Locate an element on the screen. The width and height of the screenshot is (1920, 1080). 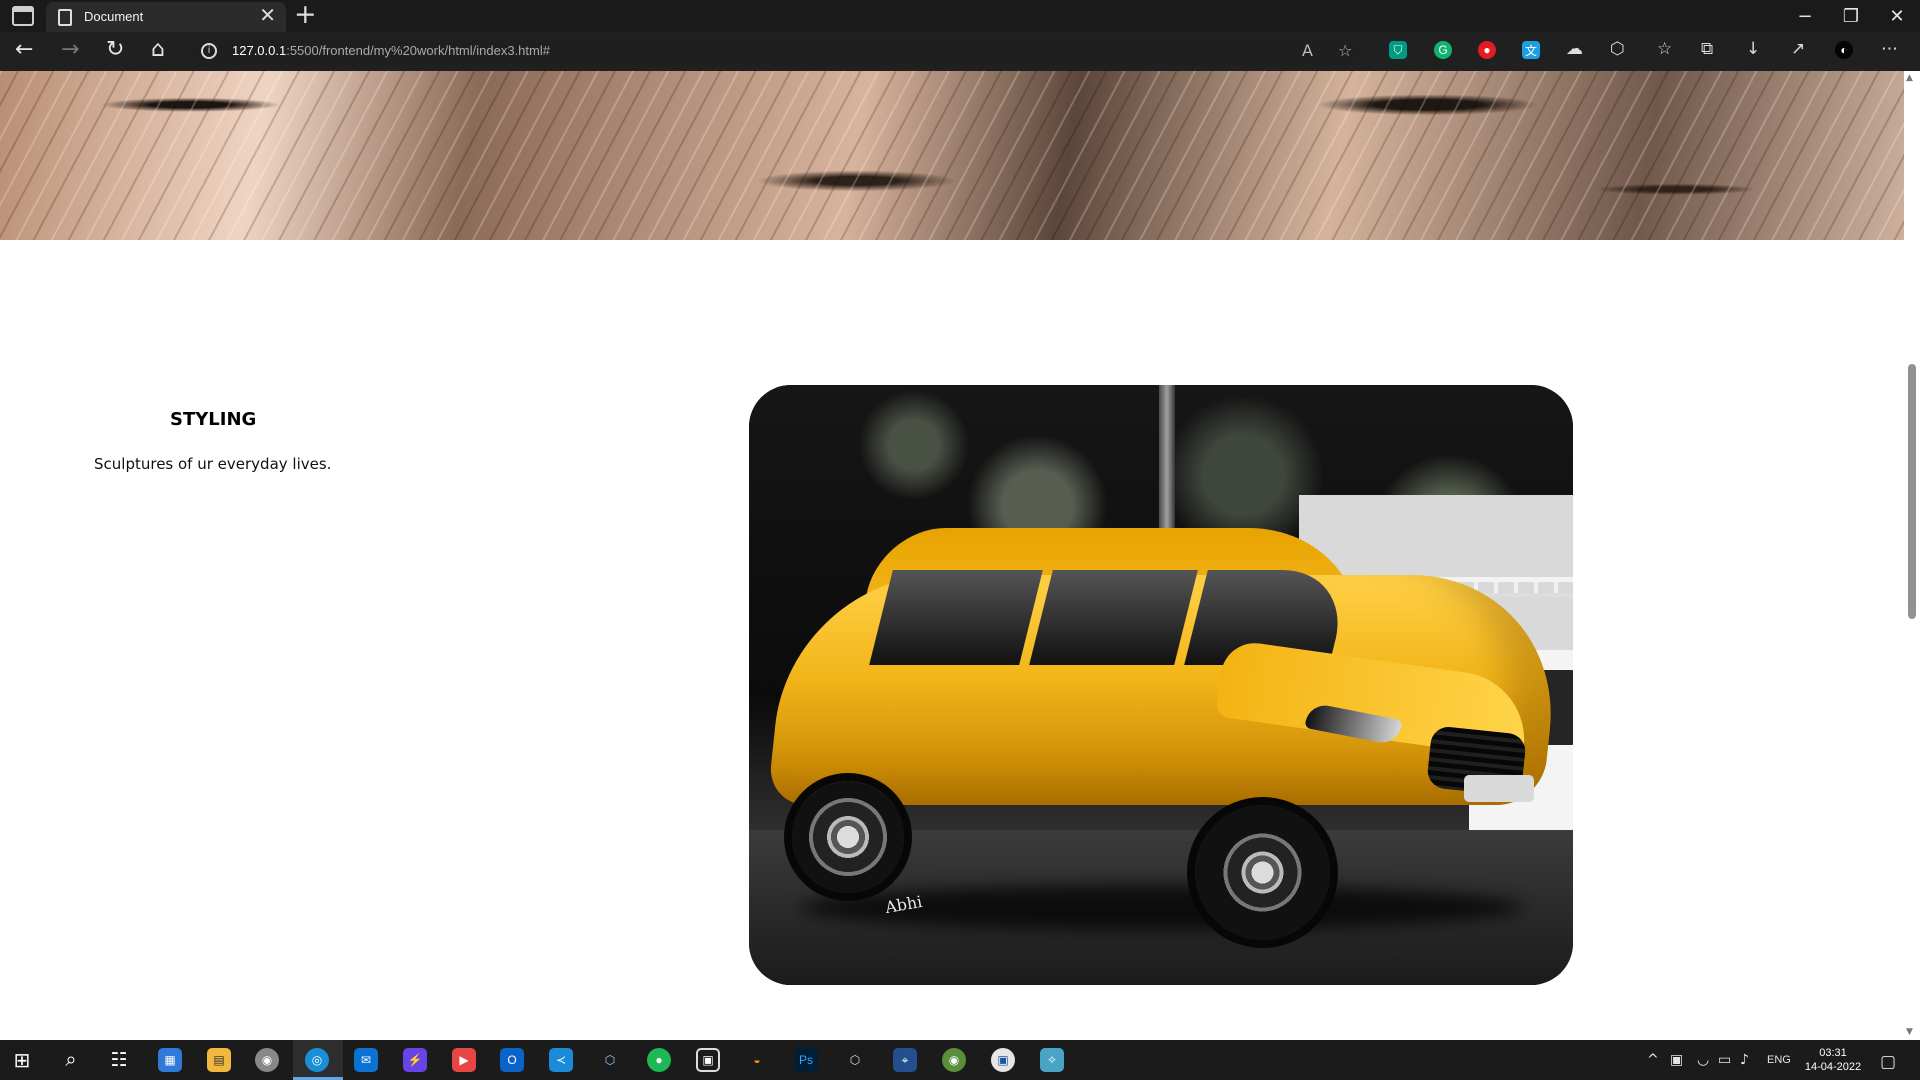
edge-browser-icon: ◎ is located at coordinates (317, 1060).